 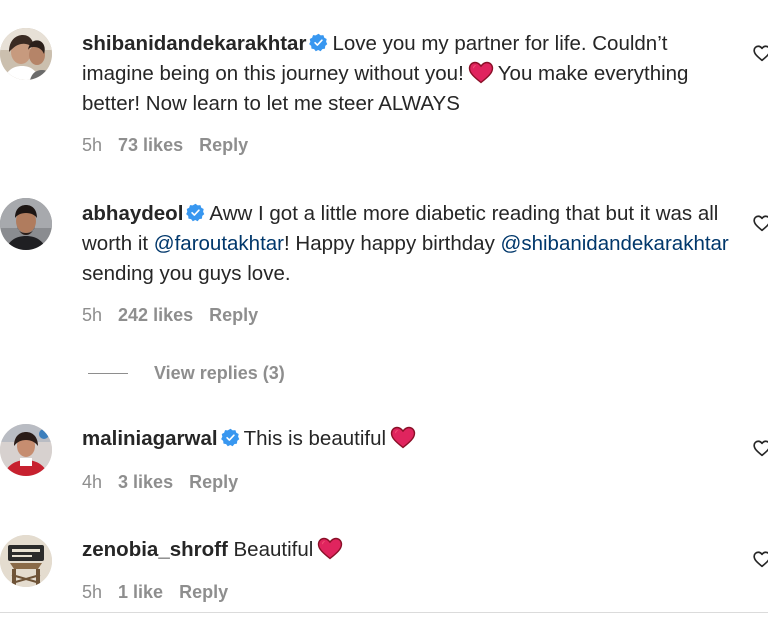 What do you see at coordinates (150, 145) in the screenshot?
I see `comment-likes-count: 73 likes` at bounding box center [150, 145].